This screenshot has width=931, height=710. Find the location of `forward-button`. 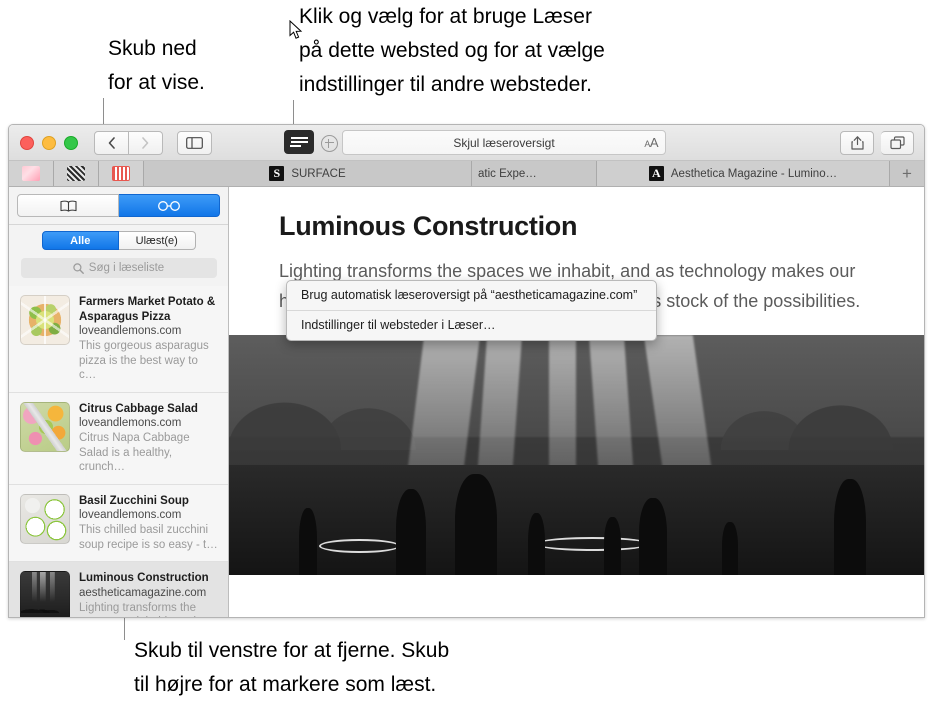

forward-button is located at coordinates (146, 142).